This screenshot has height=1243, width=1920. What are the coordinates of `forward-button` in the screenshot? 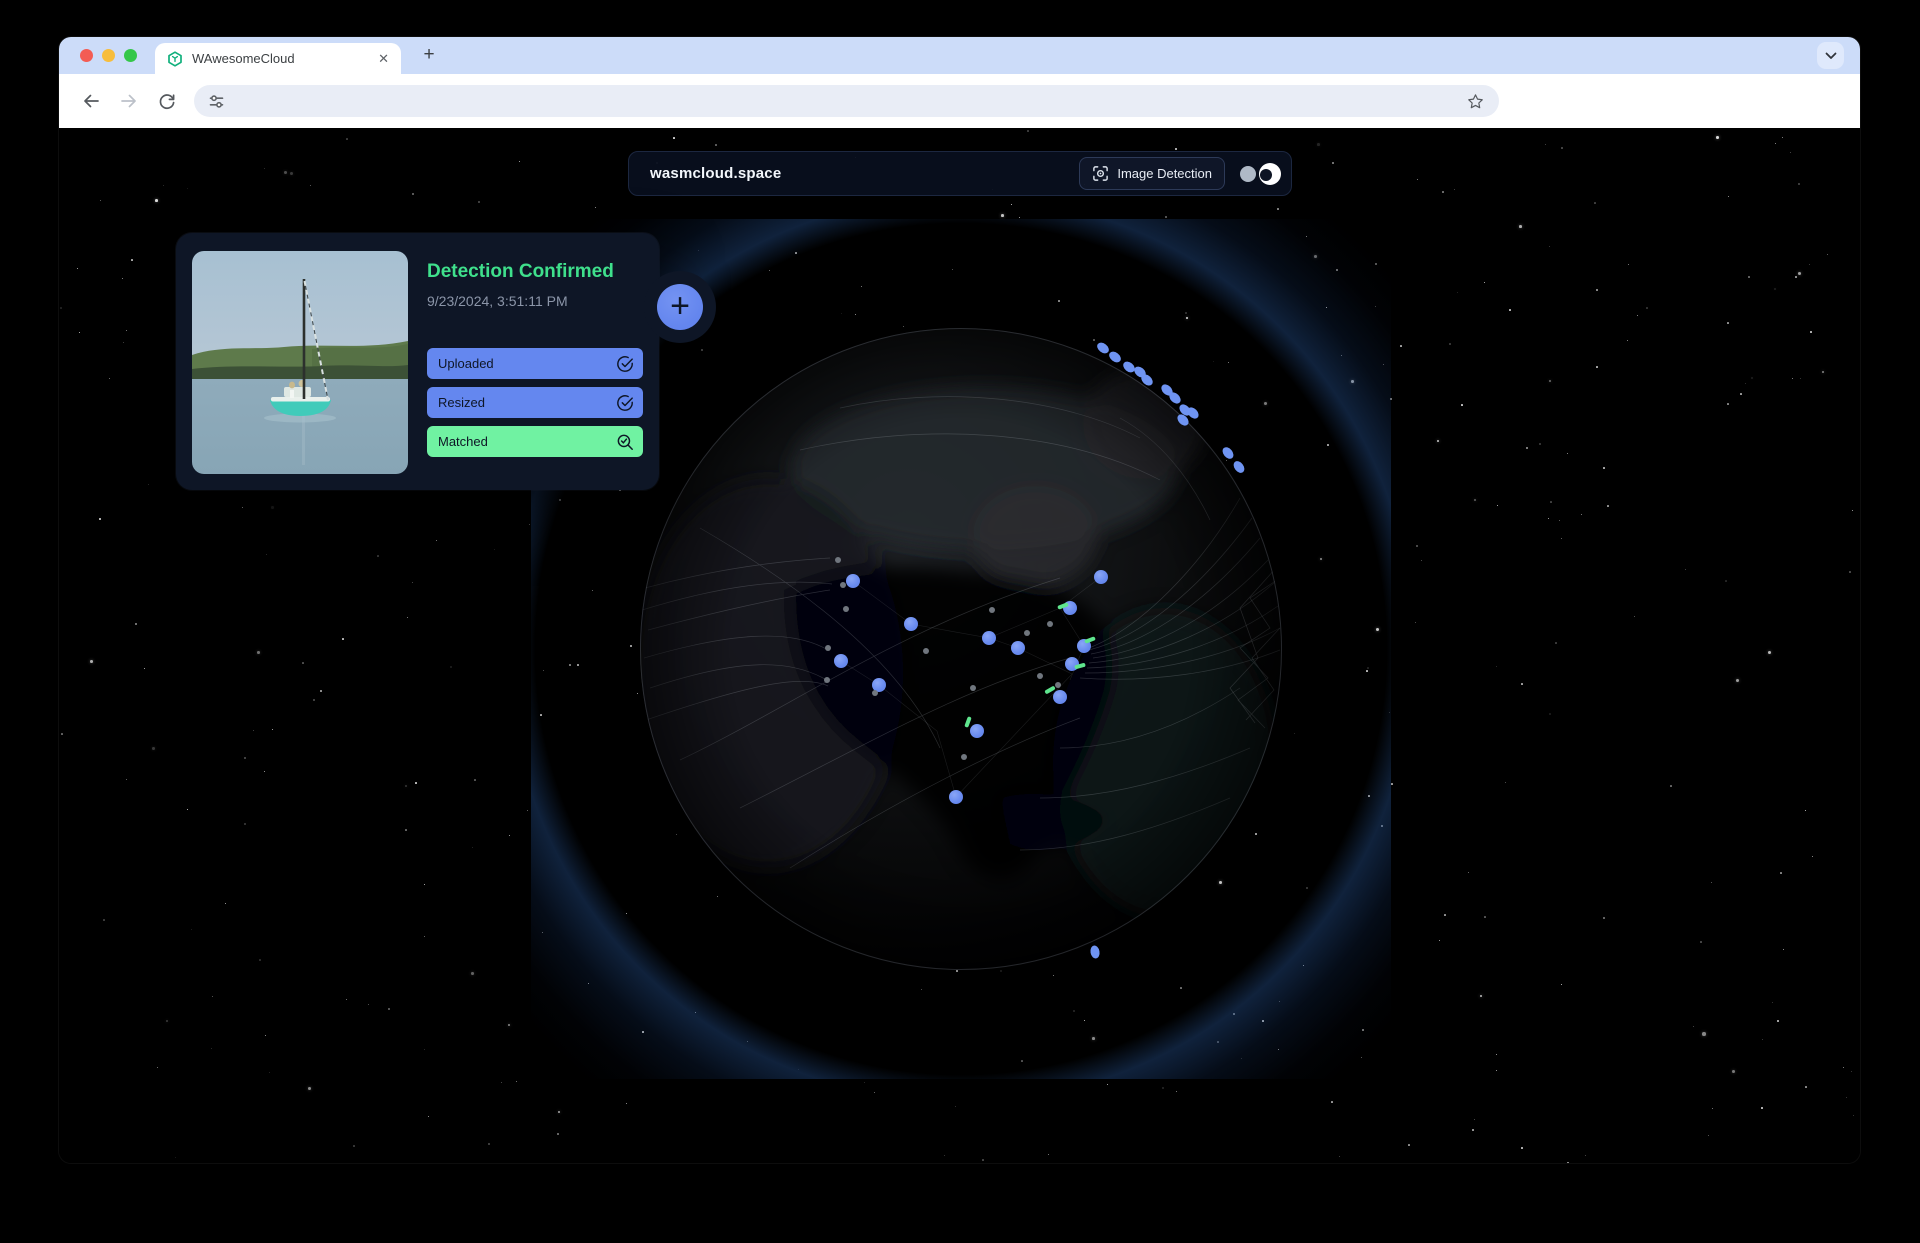 It's located at (129, 101).